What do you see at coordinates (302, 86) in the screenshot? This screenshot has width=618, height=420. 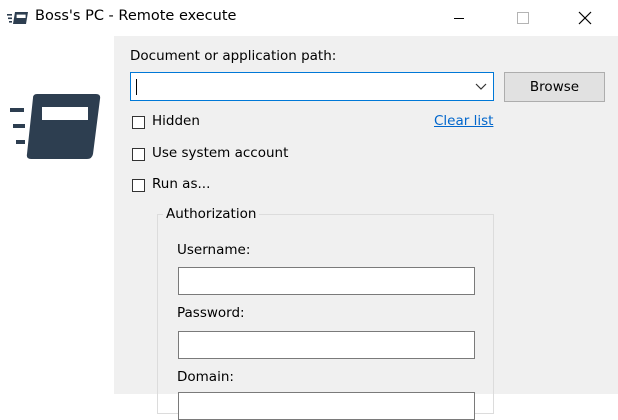 I see `path-input` at bounding box center [302, 86].